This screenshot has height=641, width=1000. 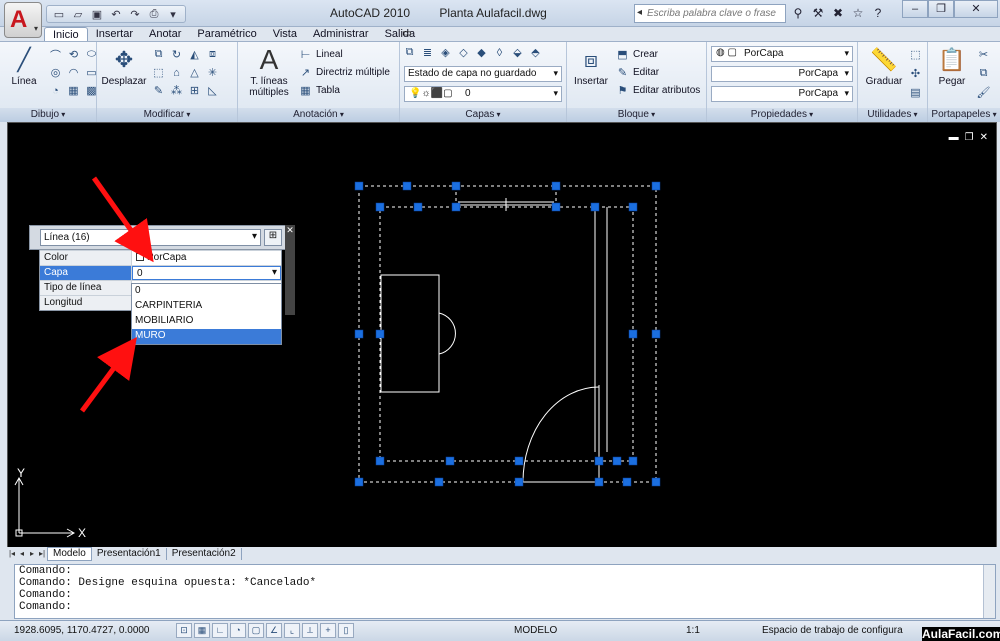 What do you see at coordinates (591, 66) in the screenshot?
I see `insert-block-button: ⧈ Insertar` at bounding box center [591, 66].